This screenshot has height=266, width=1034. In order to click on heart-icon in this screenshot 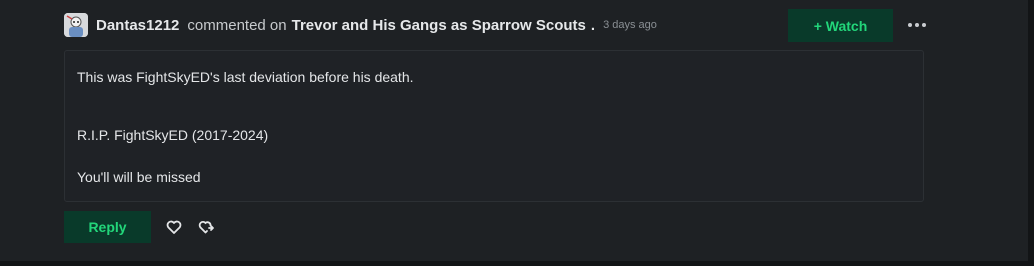, I will do `click(174, 227)`.